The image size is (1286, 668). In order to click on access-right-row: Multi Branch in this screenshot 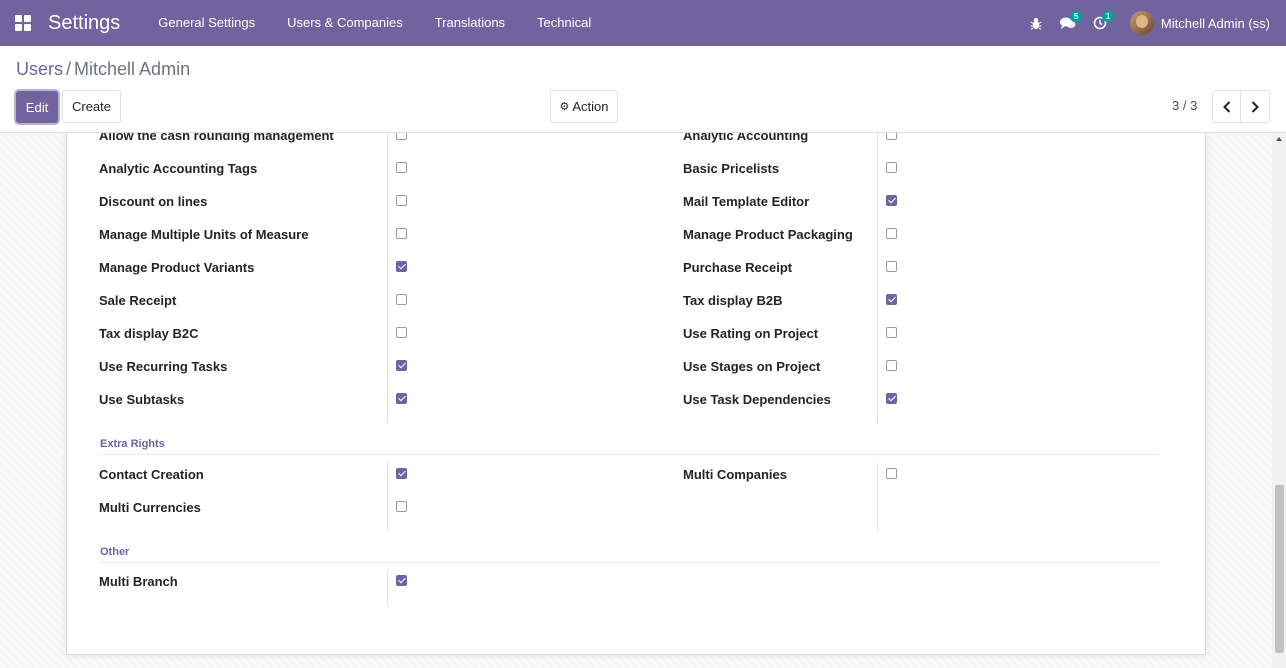, I will do `click(138, 581)`.